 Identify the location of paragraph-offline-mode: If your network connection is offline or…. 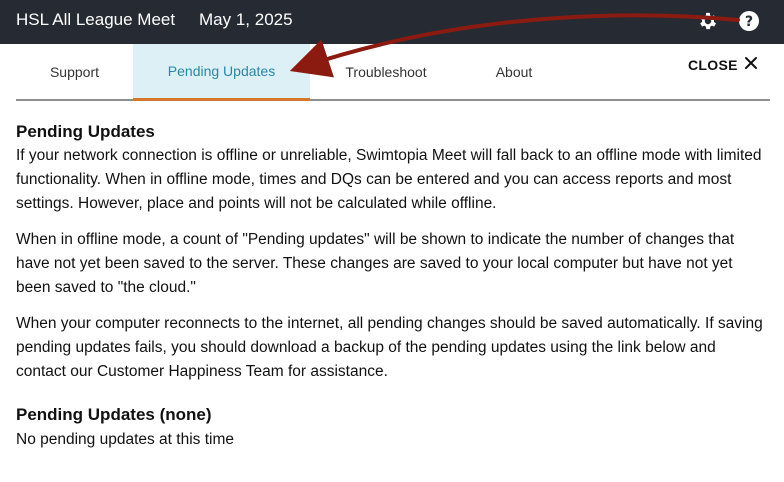
(389, 179).